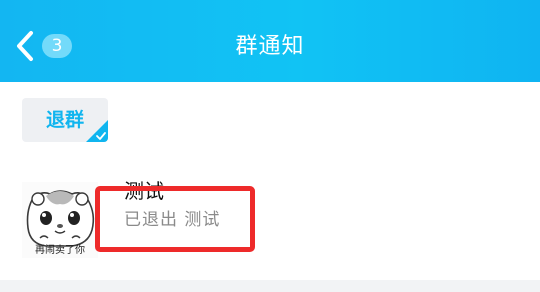 The width and height of the screenshot is (540, 292). Describe the element at coordinates (60, 250) in the screenshot. I see `avatar-sticker-caption: 再闹卖了你` at that location.